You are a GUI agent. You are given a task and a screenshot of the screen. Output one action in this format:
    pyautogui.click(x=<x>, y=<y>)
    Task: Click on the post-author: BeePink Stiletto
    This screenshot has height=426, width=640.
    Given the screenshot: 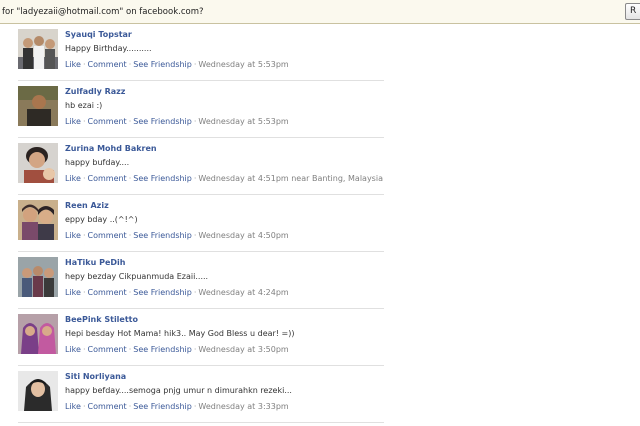 What is the action you would take?
    pyautogui.click(x=101, y=319)
    